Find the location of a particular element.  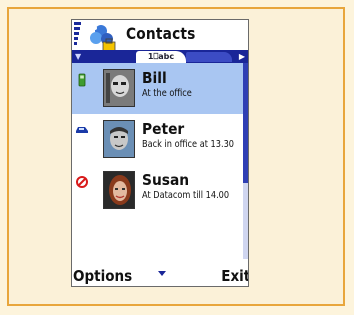

list-item: Susan At Datacom till 14.00 is located at coordinates (157, 190).